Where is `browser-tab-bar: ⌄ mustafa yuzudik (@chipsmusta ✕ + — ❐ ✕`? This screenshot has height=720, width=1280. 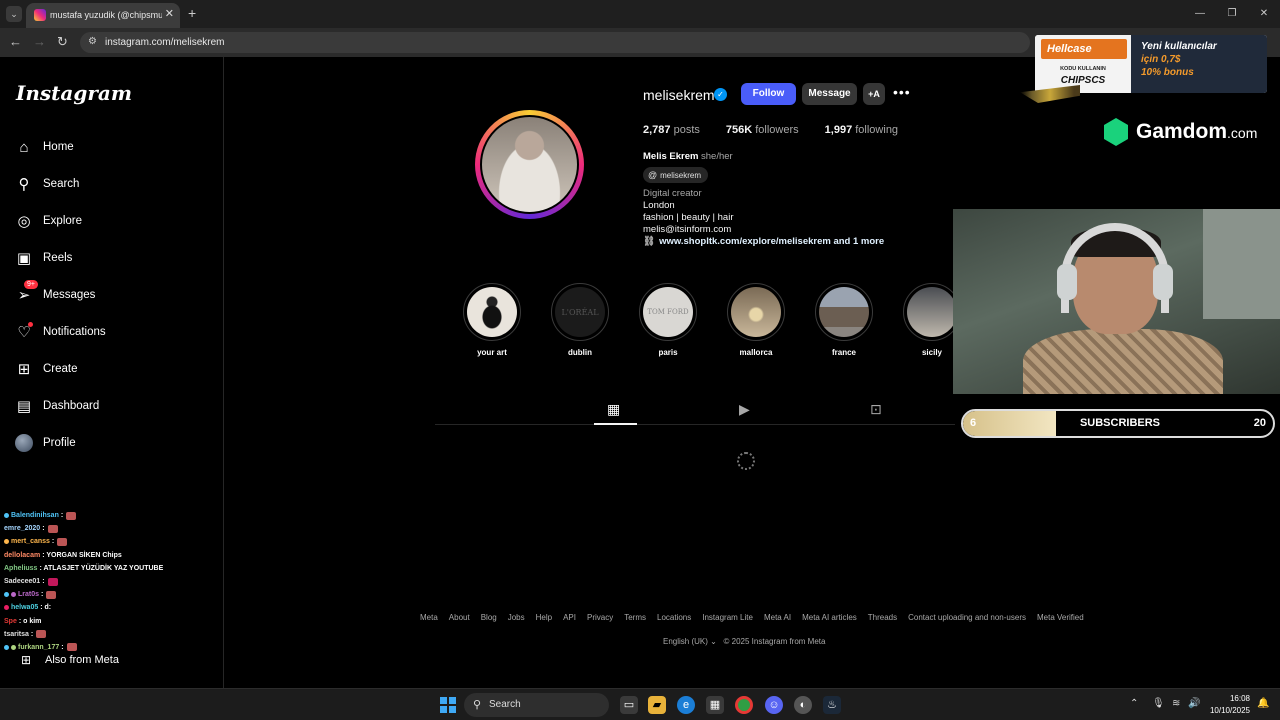
browser-tab-bar: ⌄ mustafa yuzudik (@chipsmusta ✕ + — ❐ ✕ is located at coordinates (640, 14).